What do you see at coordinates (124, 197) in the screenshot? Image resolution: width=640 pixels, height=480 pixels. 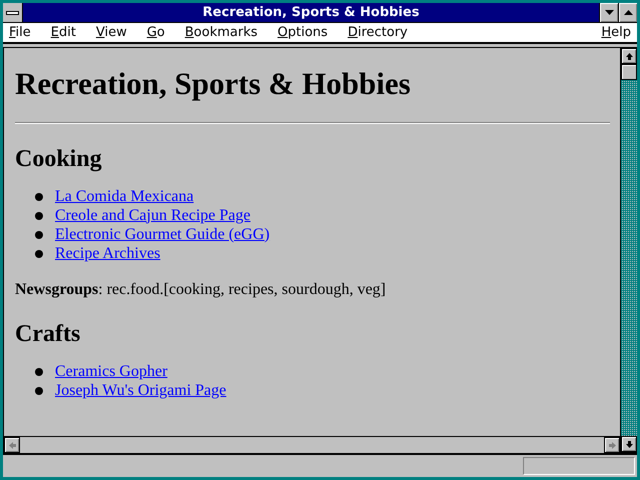 I see `link: La Comida Mexicana` at bounding box center [124, 197].